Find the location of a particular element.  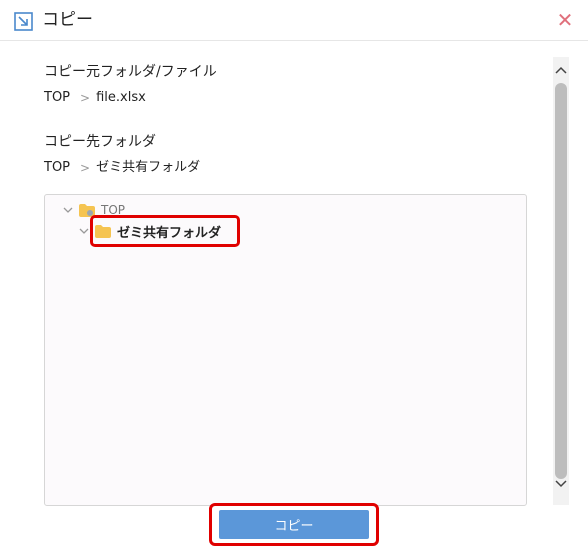

dialog-header: コピー ✕ is located at coordinates (294, 20).